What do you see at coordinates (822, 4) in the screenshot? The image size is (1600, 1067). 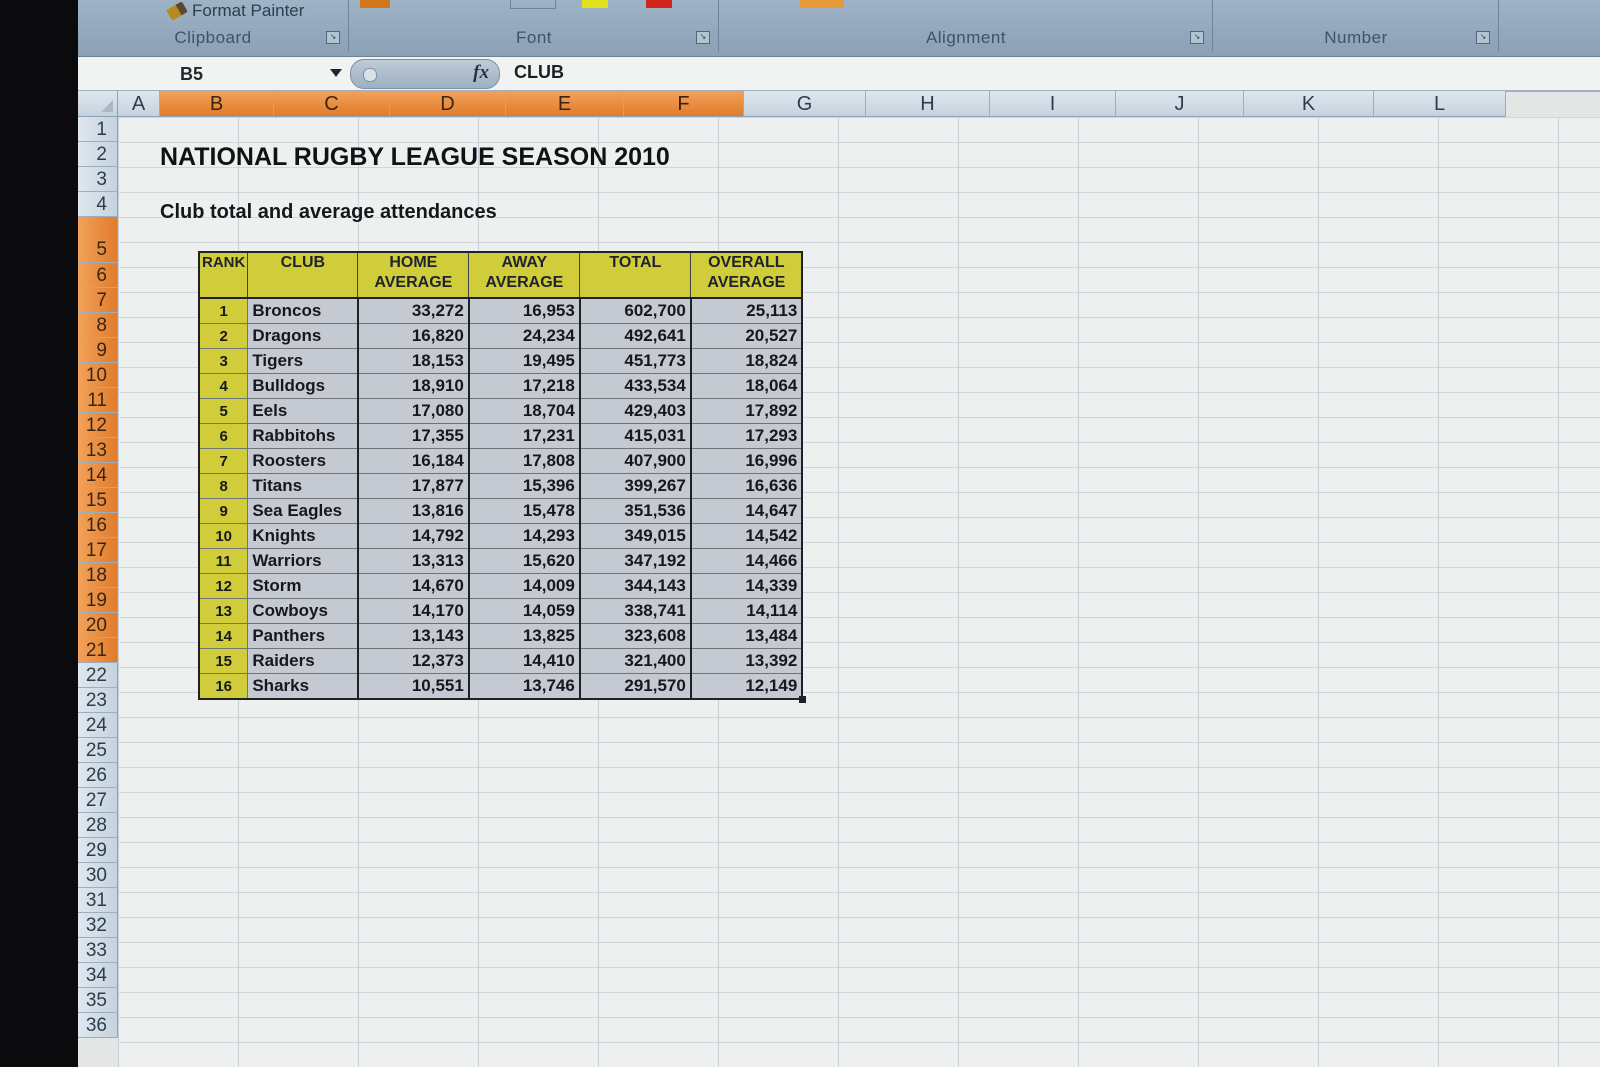 I see `wrap-text-button` at bounding box center [822, 4].